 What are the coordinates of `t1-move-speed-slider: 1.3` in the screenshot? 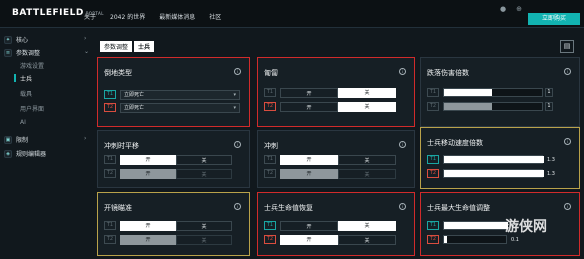 It's located at (499, 159).